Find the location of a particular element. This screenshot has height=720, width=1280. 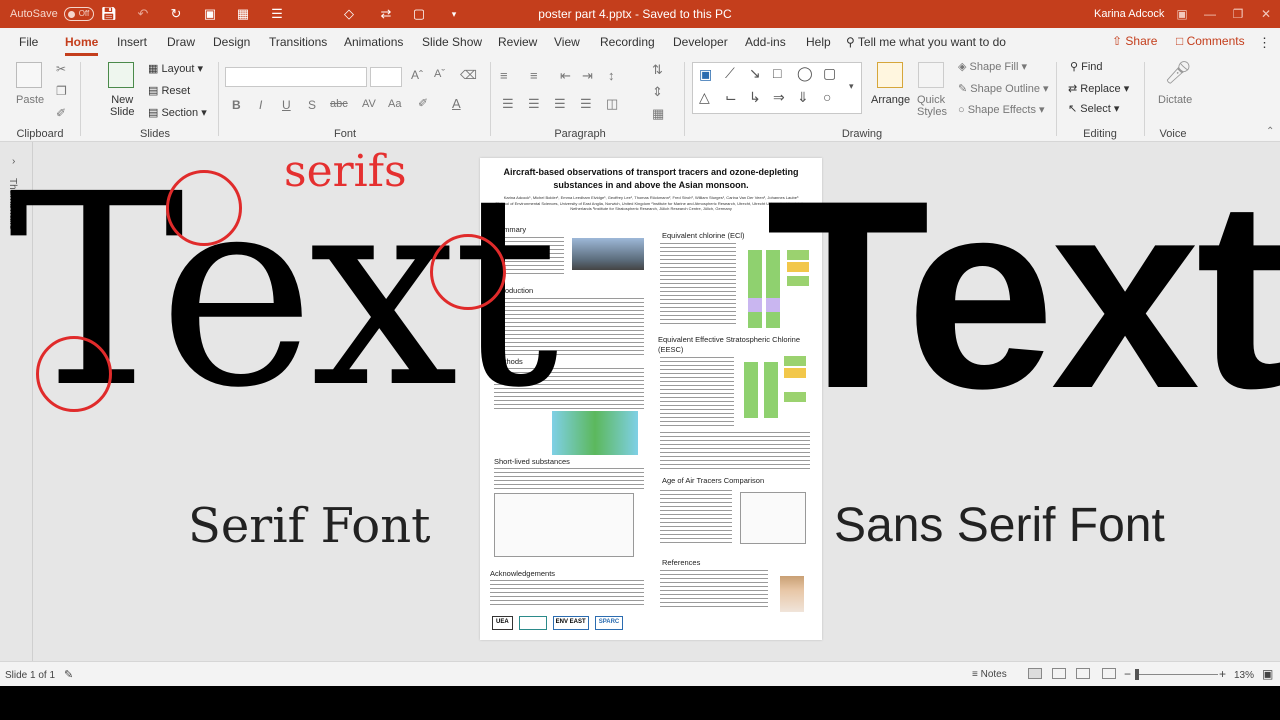

highlight-icon: ✐ is located at coordinates (423, 103).